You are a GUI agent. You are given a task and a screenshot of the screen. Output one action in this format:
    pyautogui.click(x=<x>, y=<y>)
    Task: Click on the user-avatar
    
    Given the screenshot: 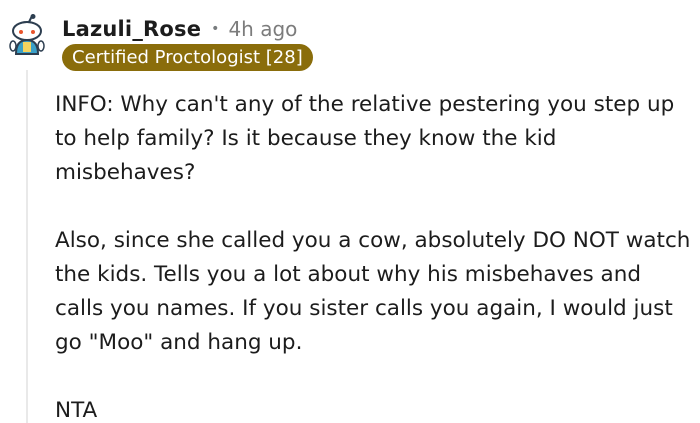 What is the action you would take?
    pyautogui.click(x=27, y=35)
    